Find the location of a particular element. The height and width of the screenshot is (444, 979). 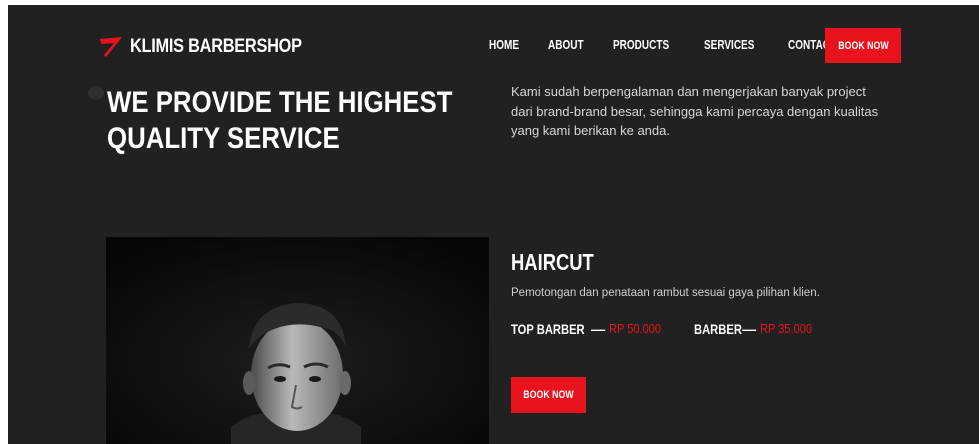

price-value: RP 35.000 is located at coordinates (786, 328).